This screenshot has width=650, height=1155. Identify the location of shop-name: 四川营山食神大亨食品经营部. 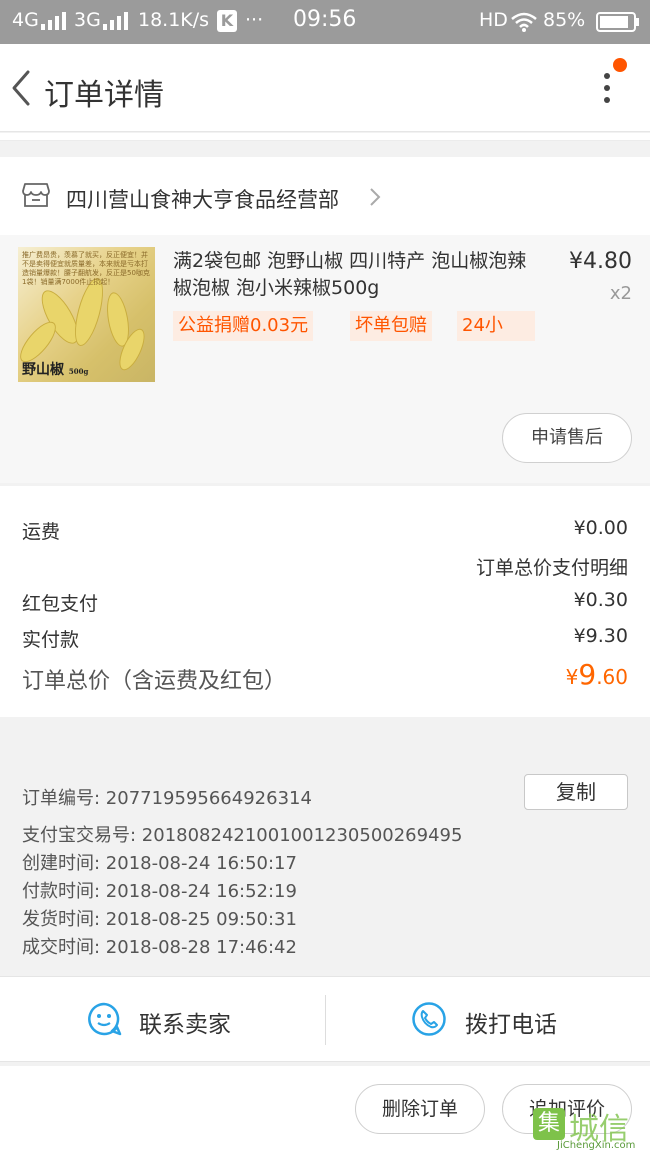
(202, 199).